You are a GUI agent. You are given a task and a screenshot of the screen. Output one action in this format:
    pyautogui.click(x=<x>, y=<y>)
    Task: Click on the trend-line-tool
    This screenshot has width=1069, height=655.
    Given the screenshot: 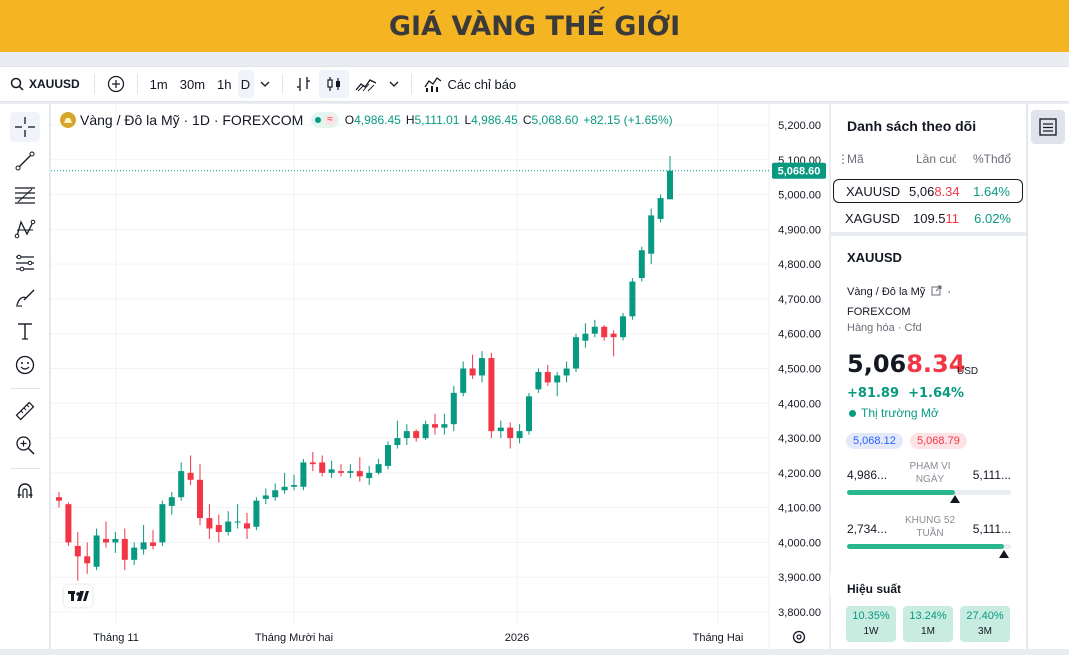 What is the action you would take?
    pyautogui.click(x=25, y=161)
    